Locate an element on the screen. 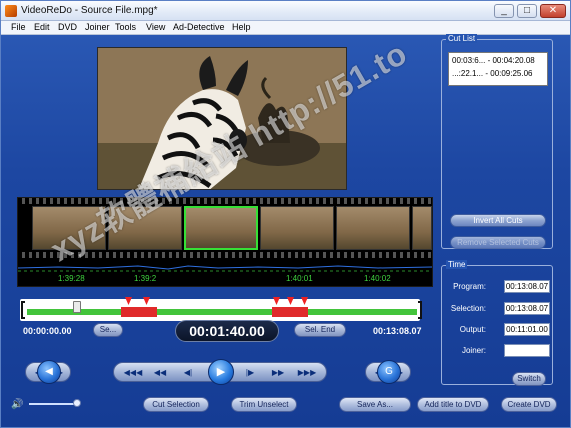 The height and width of the screenshot is (428, 571). step-back-button: ◀| is located at coordinates (188, 373).